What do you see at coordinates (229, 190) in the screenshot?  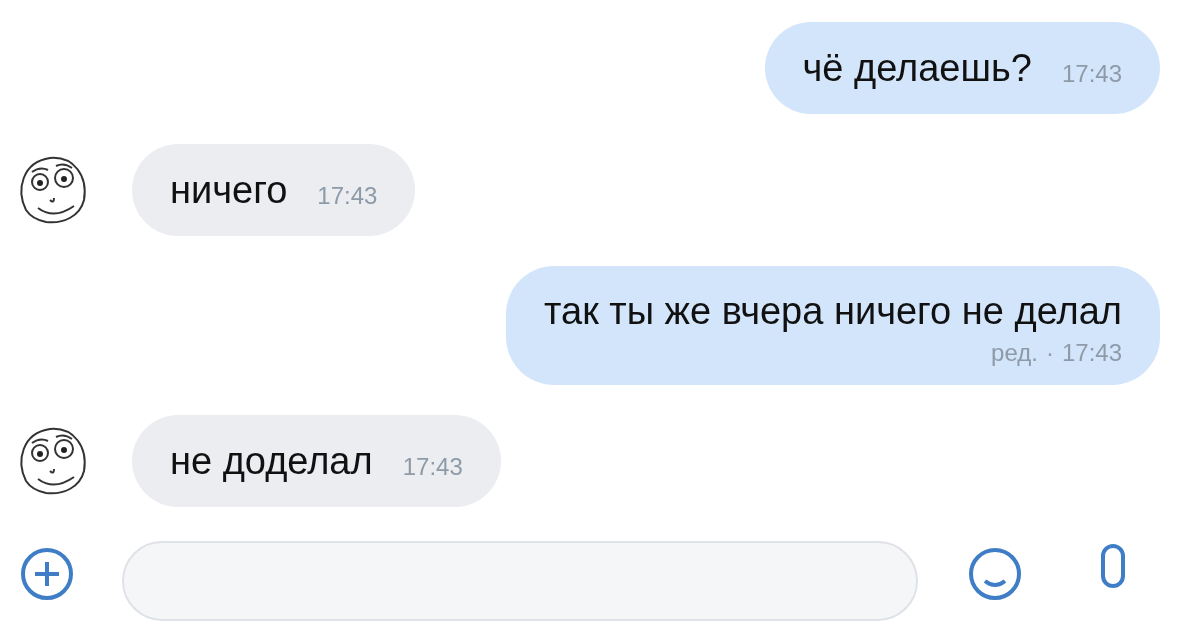 I see `message-text: ничего` at bounding box center [229, 190].